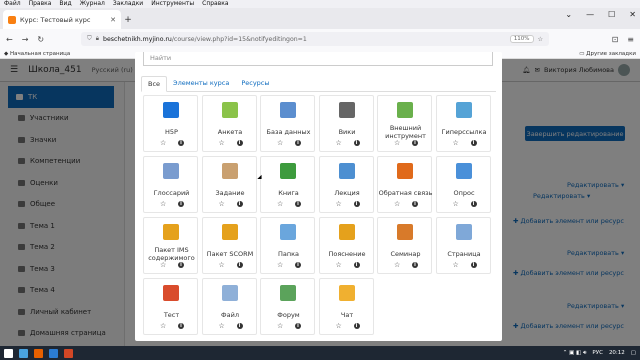  I want to click on activity-card: Внешний инструмент ☆ i, so click(404, 123).